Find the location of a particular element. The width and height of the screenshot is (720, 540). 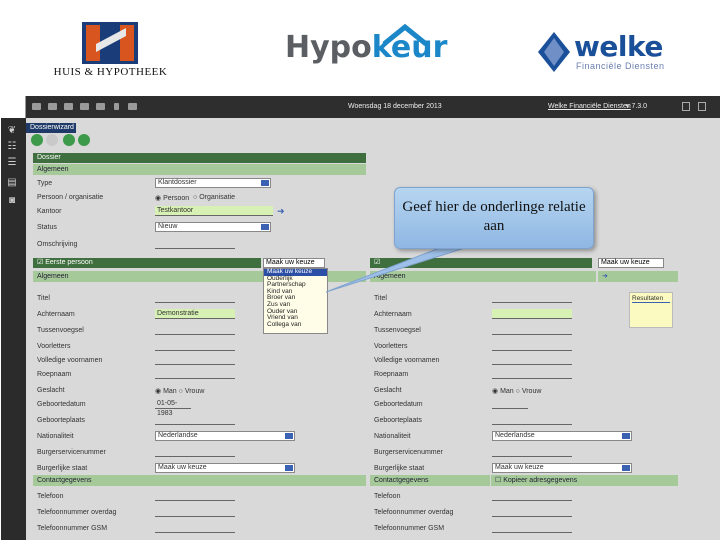

copy-address-cell: ☐ Kopieer adresgegevens is located at coordinates (584, 480).